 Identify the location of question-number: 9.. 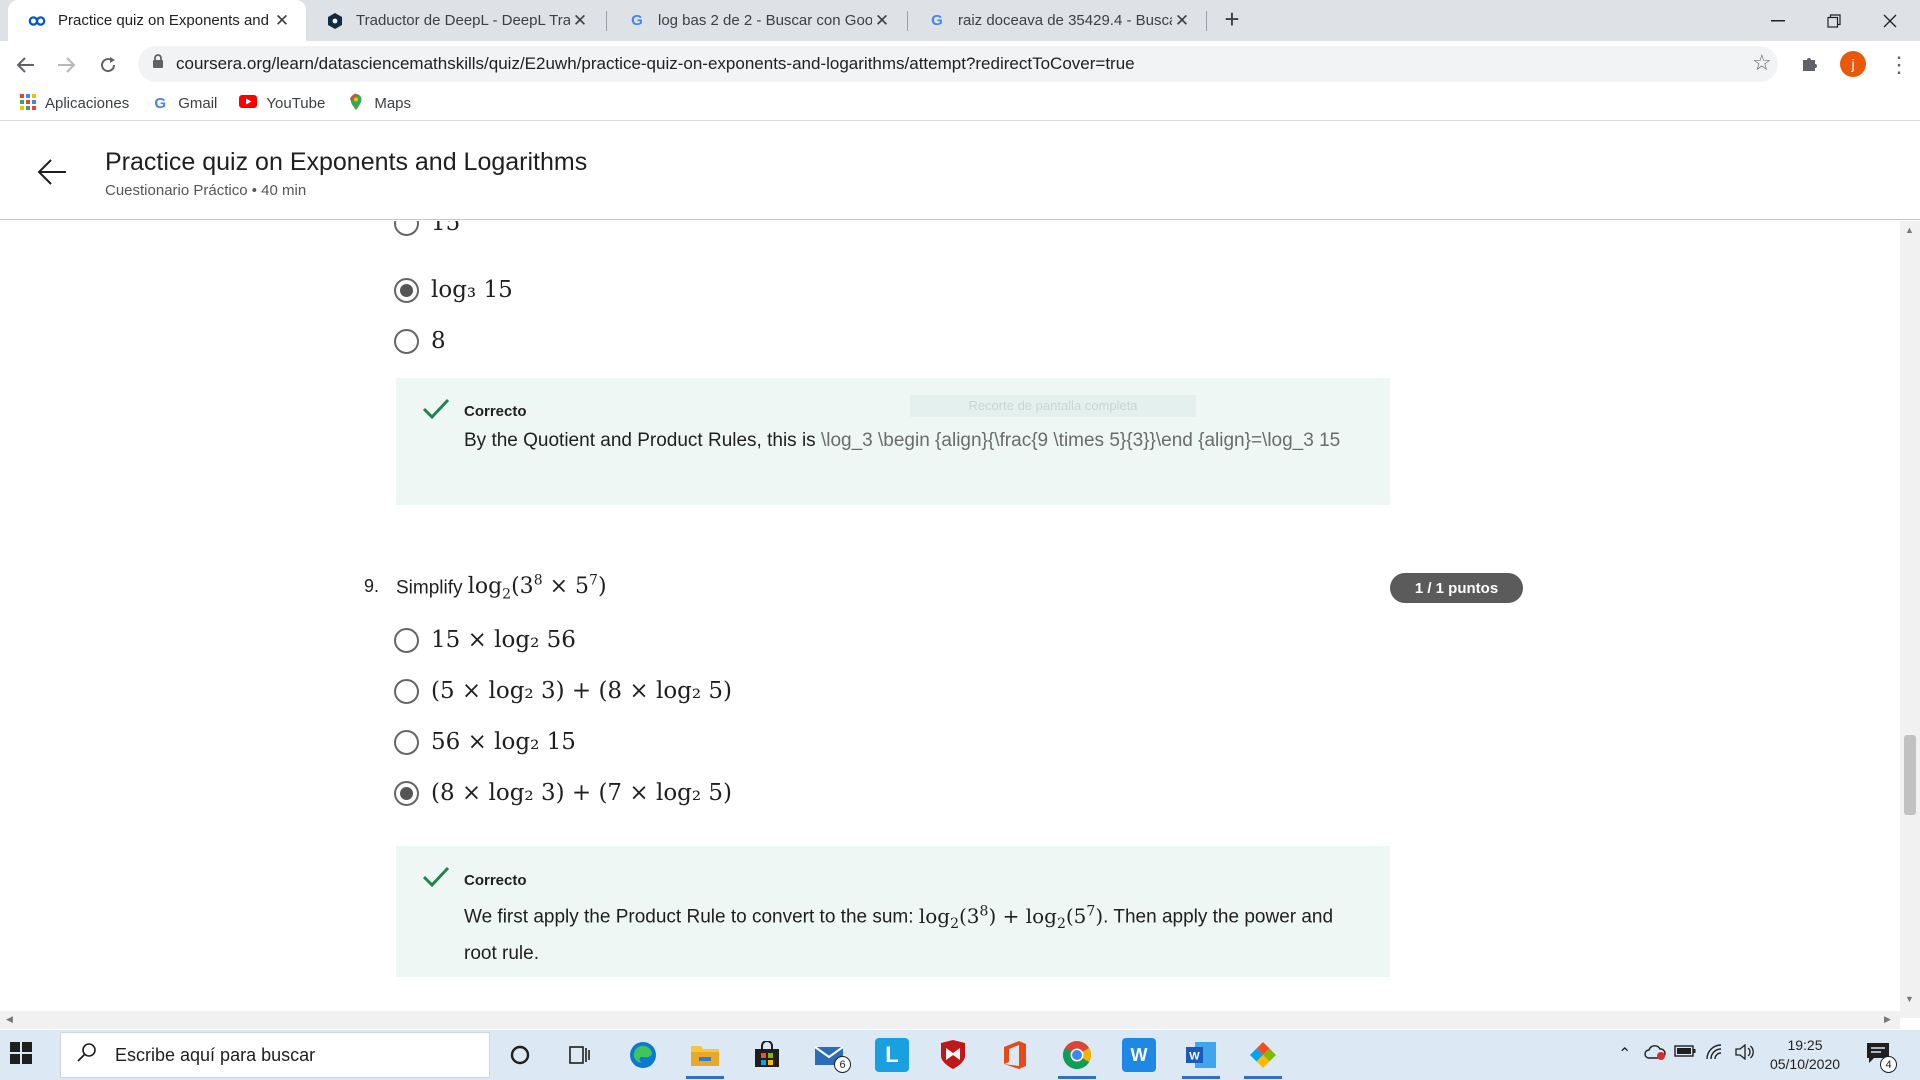
(372, 586).